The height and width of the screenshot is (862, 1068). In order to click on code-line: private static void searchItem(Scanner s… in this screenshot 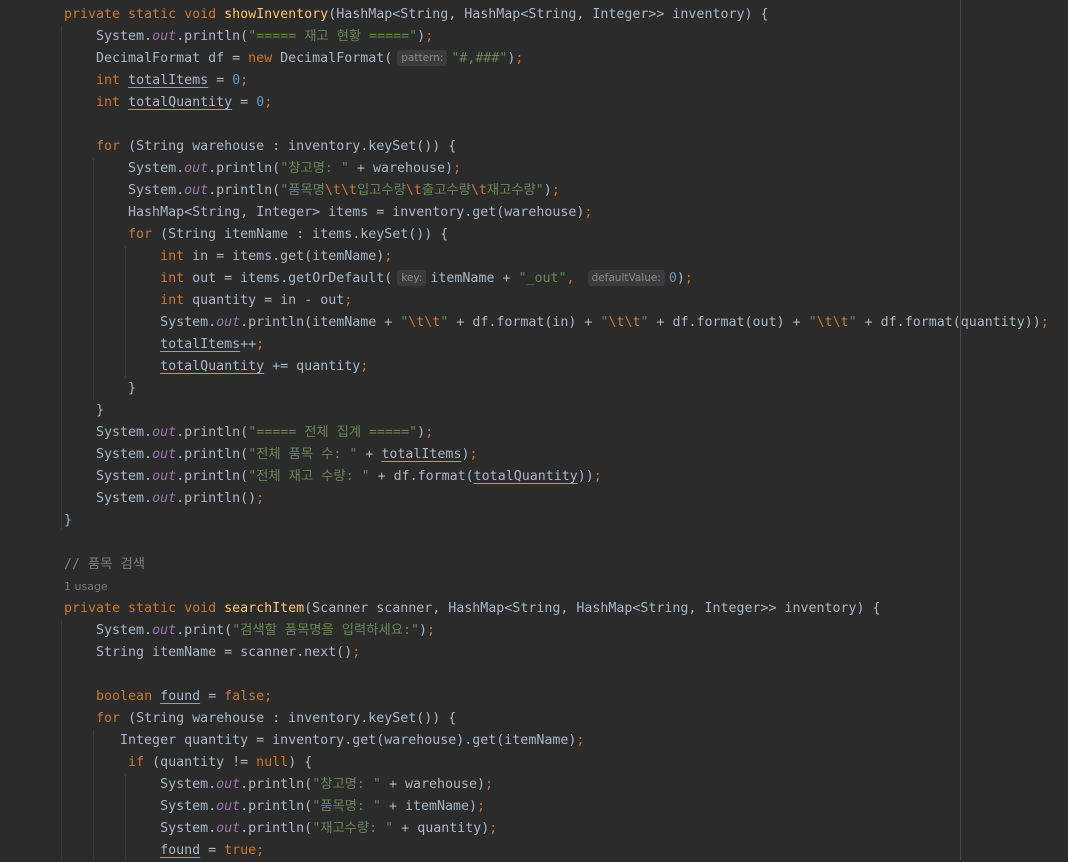, I will do `click(556, 609)`.